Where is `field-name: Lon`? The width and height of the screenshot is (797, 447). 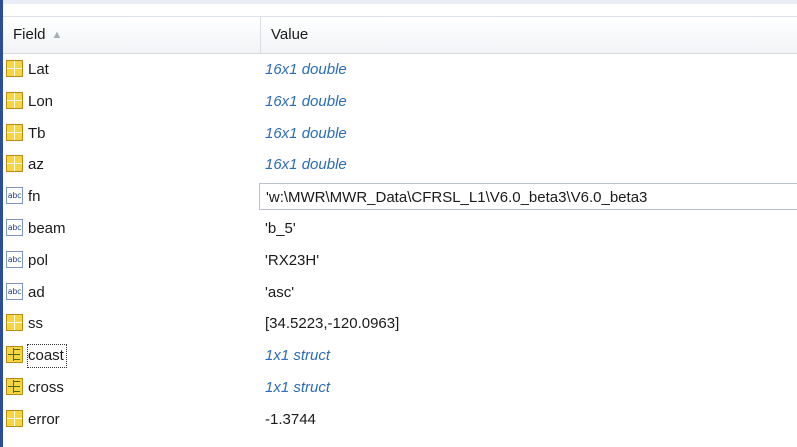 field-name: Lon is located at coordinates (41, 101).